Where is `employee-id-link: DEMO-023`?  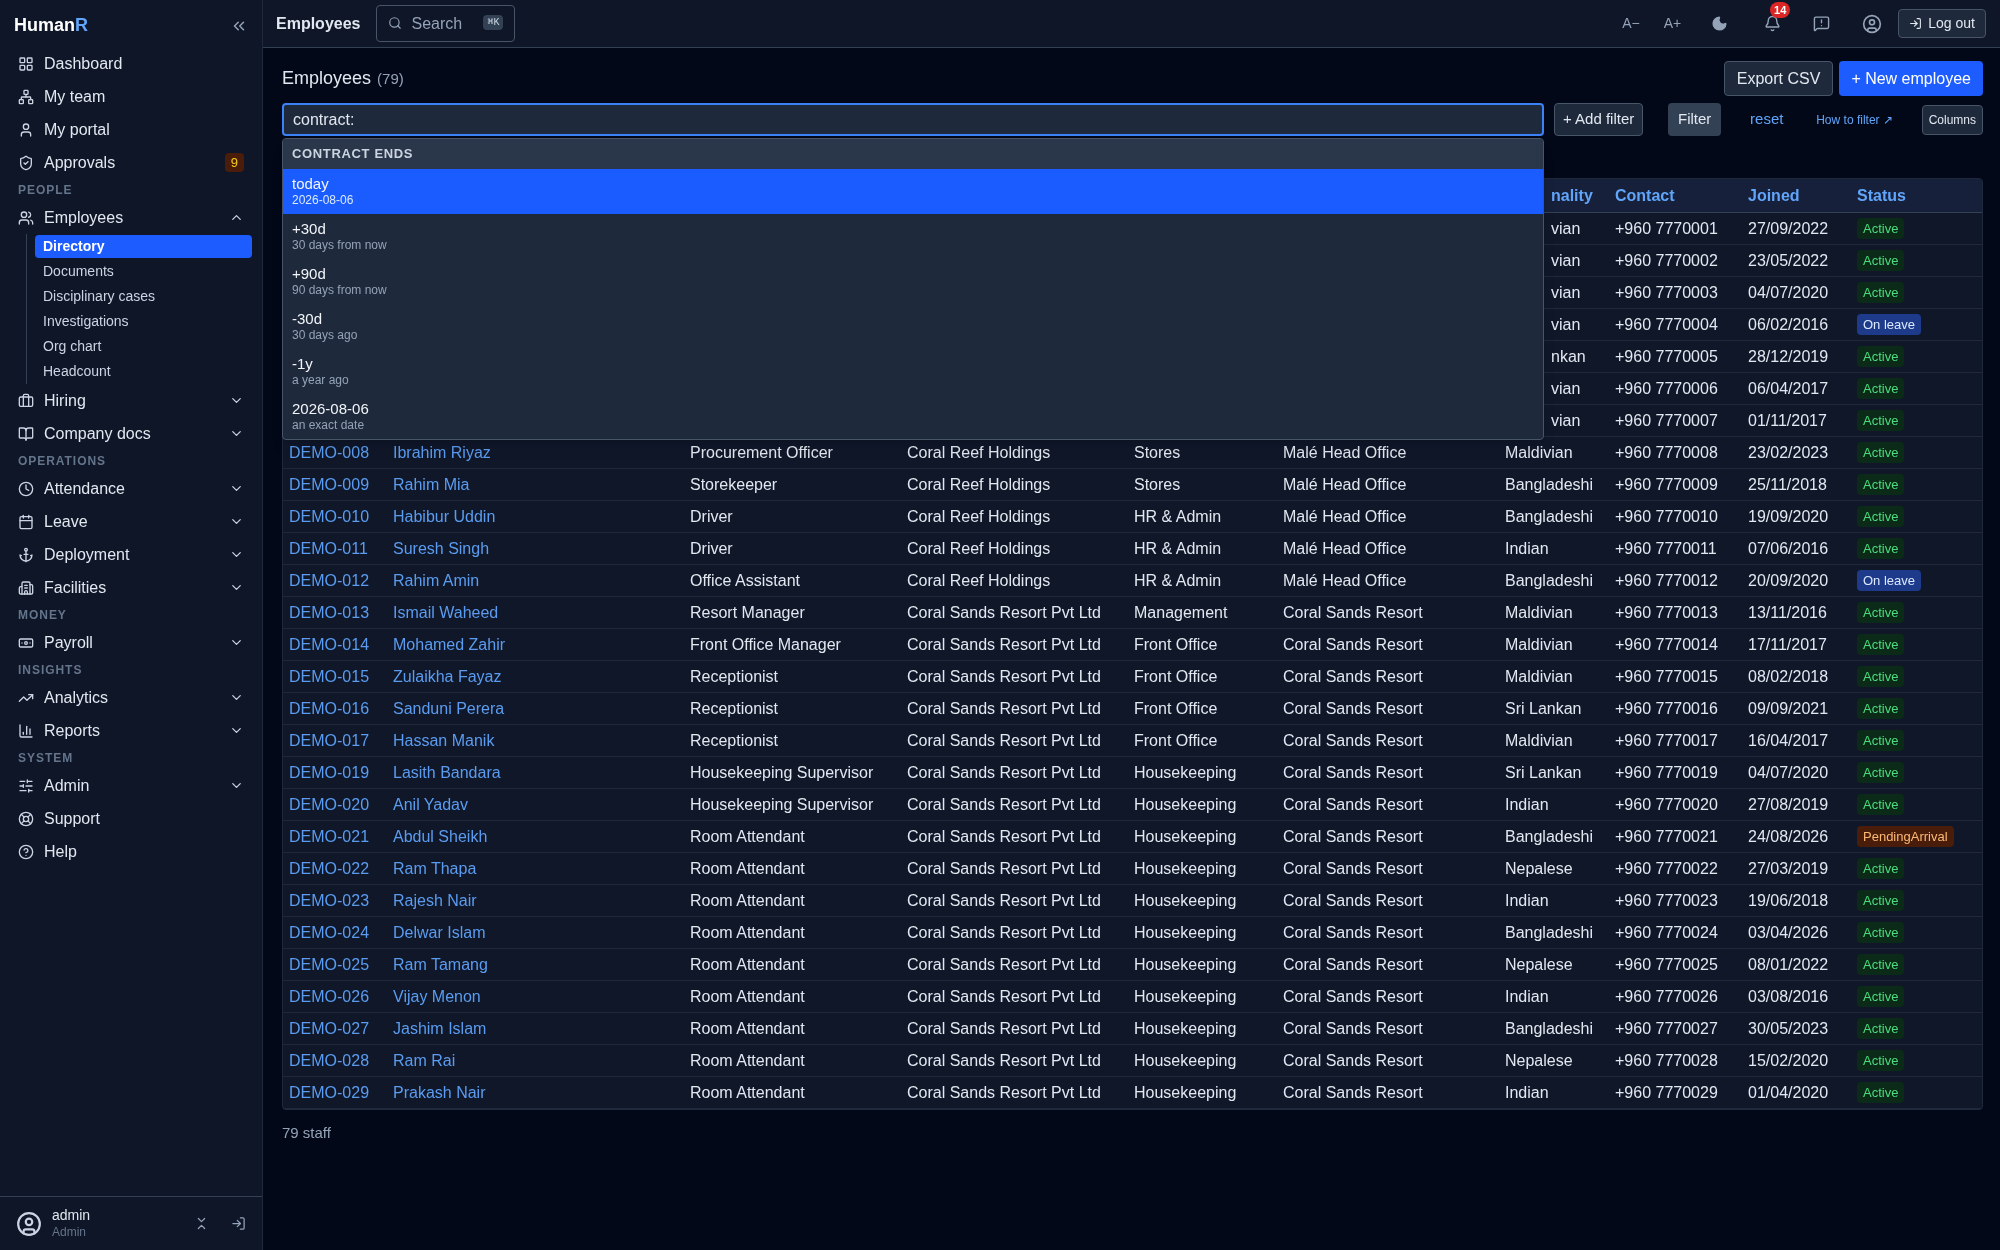 employee-id-link: DEMO-023 is located at coordinates (329, 900).